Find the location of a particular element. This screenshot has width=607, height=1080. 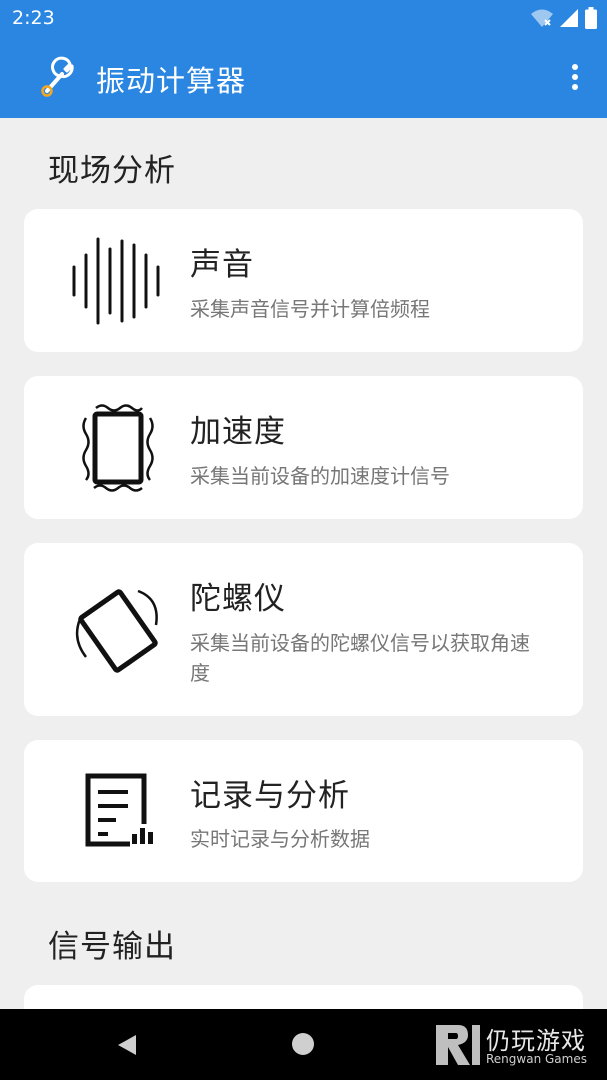

card-gyroscope: 陀螺仪 采集当前设备的陀螺仪信号以获取角速度 is located at coordinates (303, 629).